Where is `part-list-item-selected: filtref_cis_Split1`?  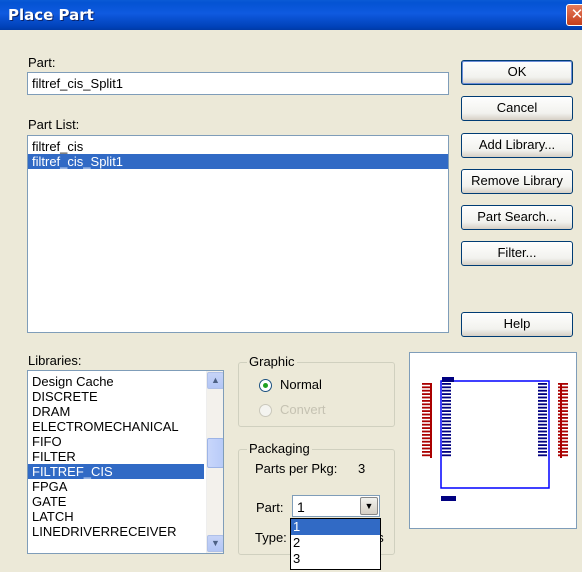 part-list-item-selected: filtref_cis_Split1 is located at coordinates (238, 161).